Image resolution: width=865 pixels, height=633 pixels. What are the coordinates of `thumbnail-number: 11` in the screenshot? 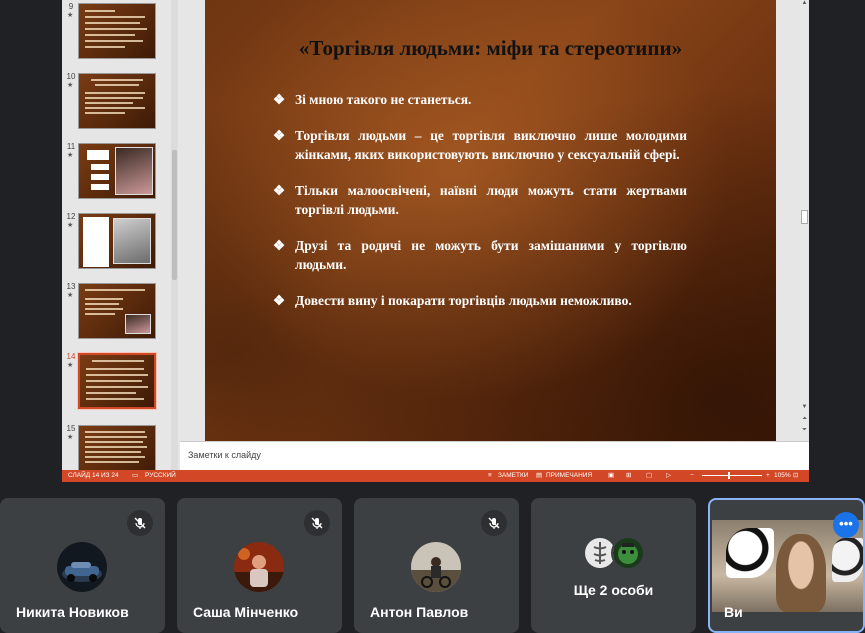 It's located at (71, 146).